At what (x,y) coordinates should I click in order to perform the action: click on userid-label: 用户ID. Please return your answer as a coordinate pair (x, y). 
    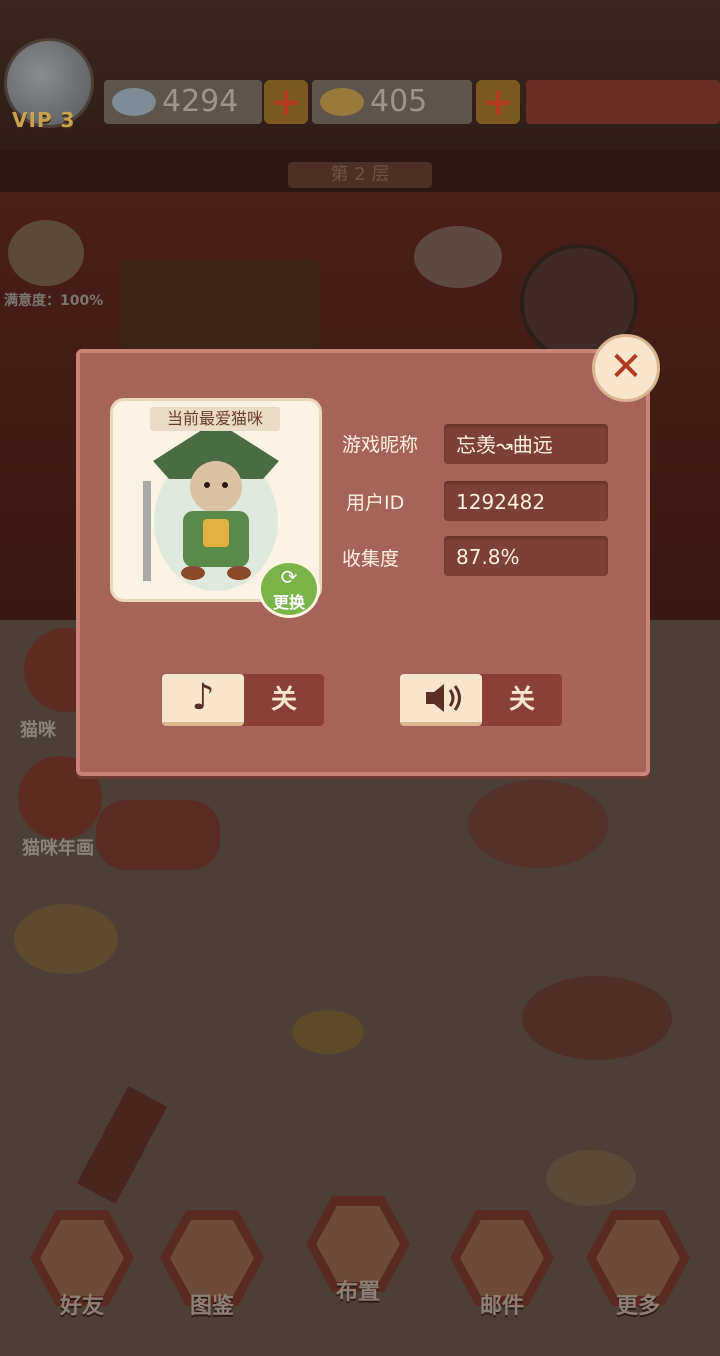
    Looking at the image, I should click on (375, 503).